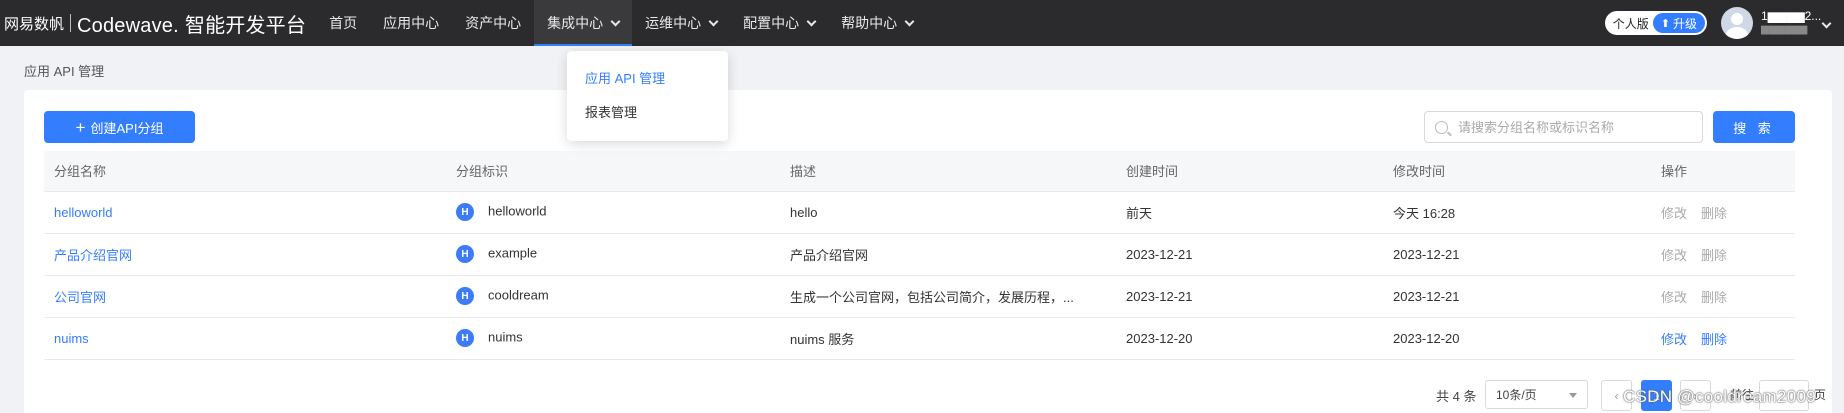 The image size is (1844, 413). I want to click on create-api-group-button: + 创建API分组, so click(119, 127).